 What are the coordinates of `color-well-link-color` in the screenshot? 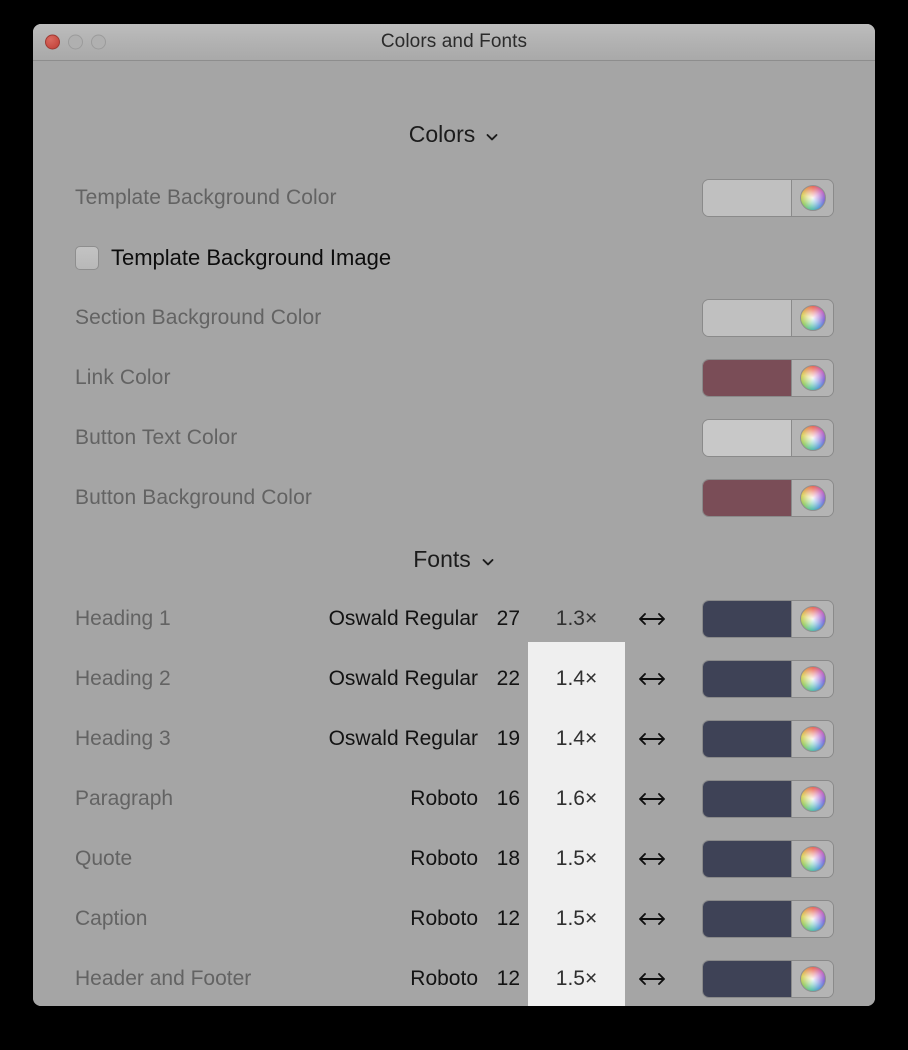 It's located at (768, 378).